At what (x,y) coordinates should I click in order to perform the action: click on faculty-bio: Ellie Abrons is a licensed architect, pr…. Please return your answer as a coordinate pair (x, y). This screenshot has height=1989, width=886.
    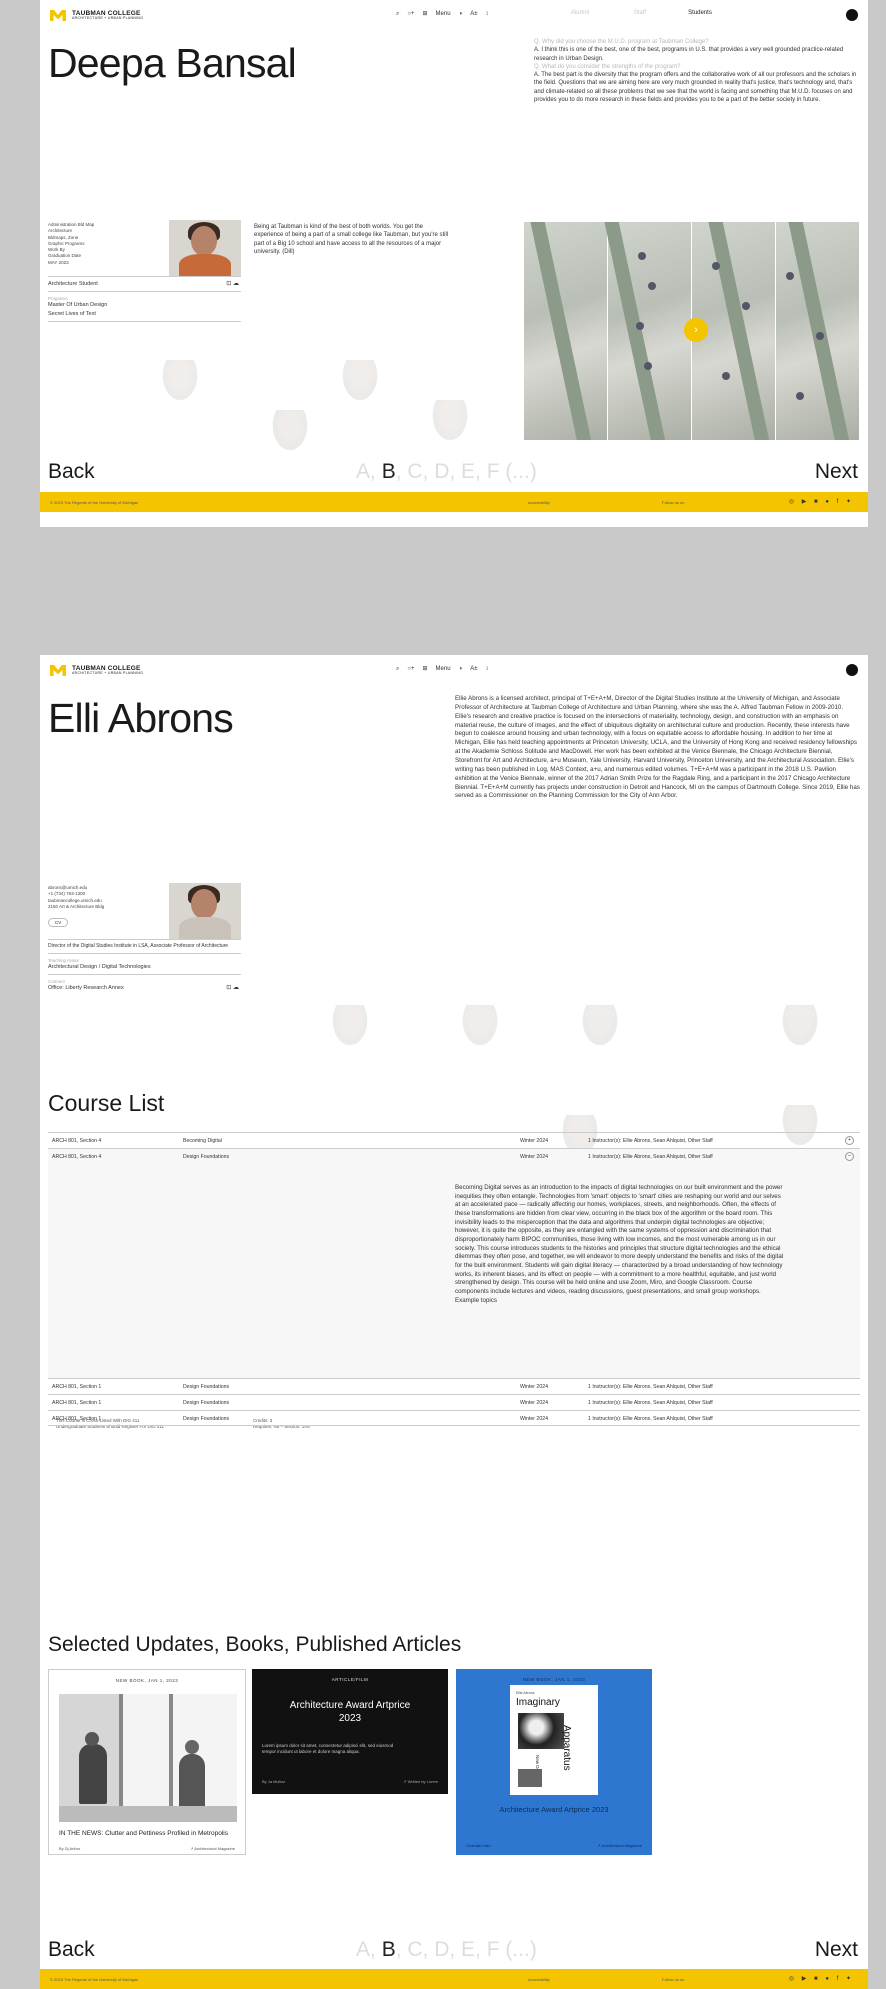
    Looking at the image, I should click on (657, 747).